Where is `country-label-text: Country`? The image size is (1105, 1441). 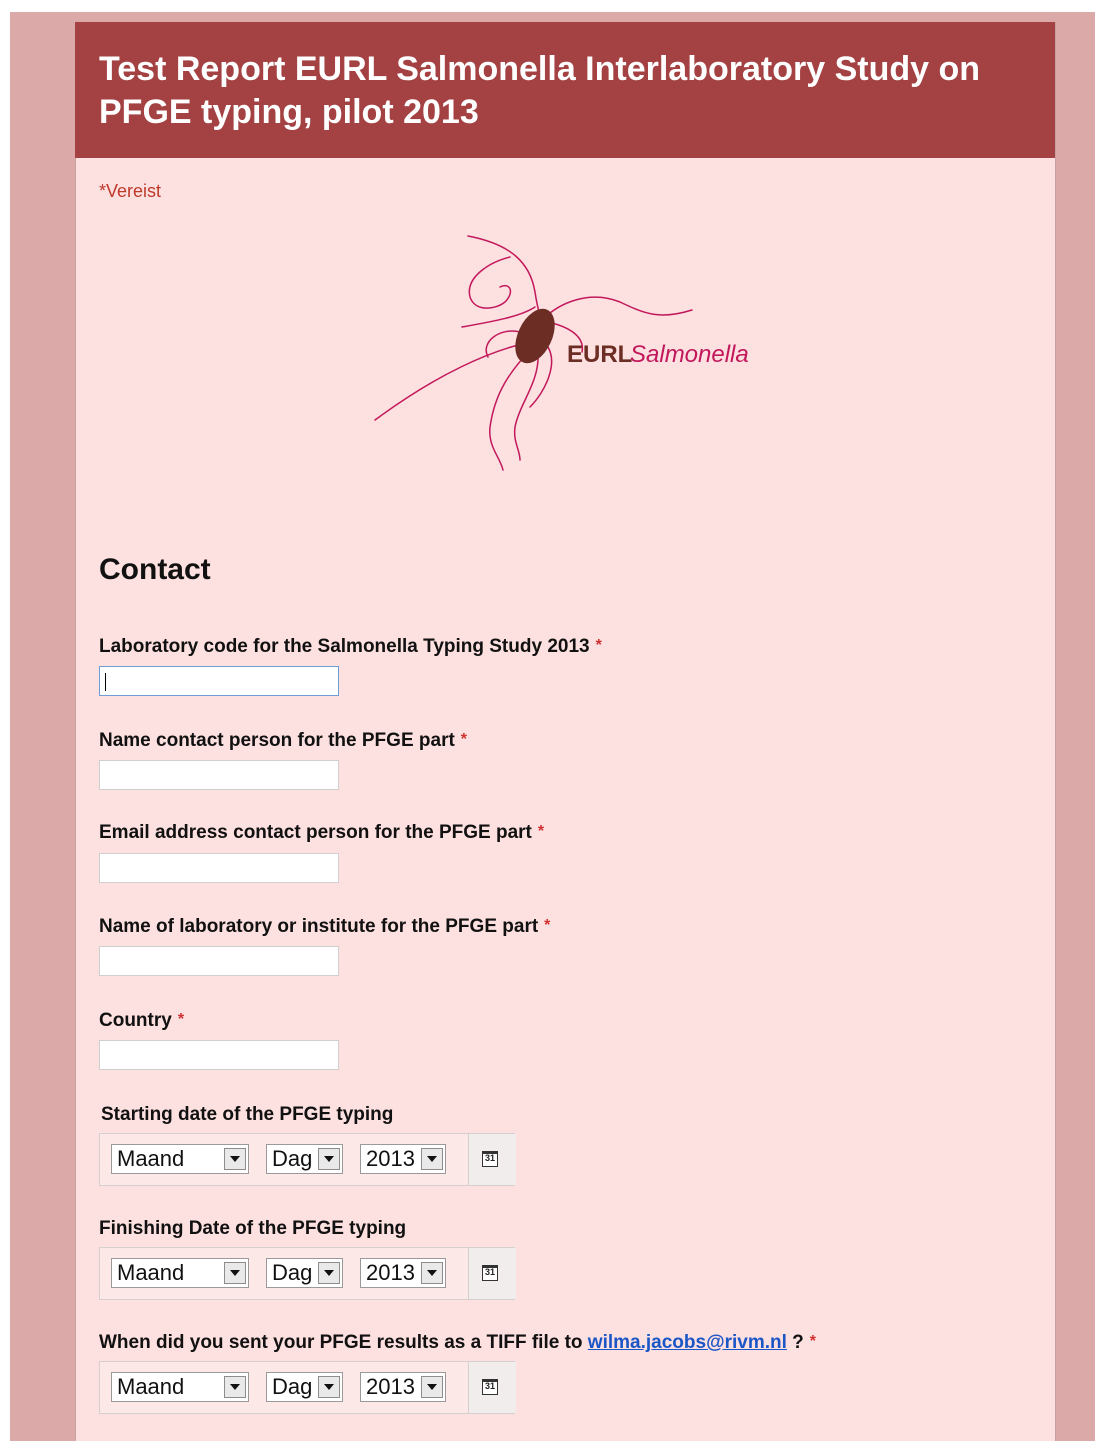 country-label-text: Country is located at coordinates (135, 1020).